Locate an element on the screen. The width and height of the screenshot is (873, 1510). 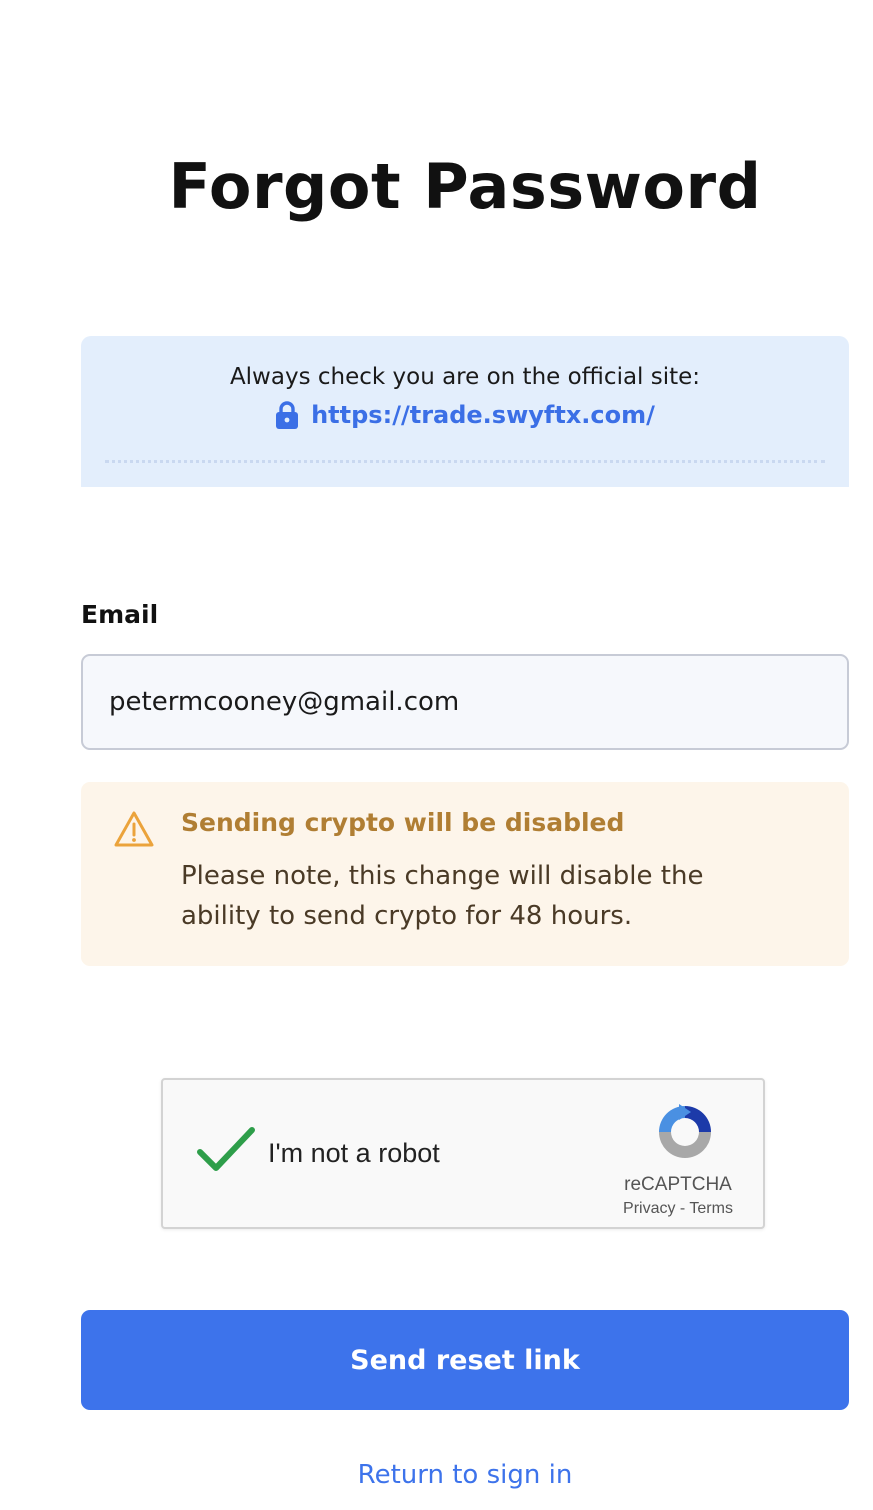
checkmark-icon is located at coordinates (226, 1149).